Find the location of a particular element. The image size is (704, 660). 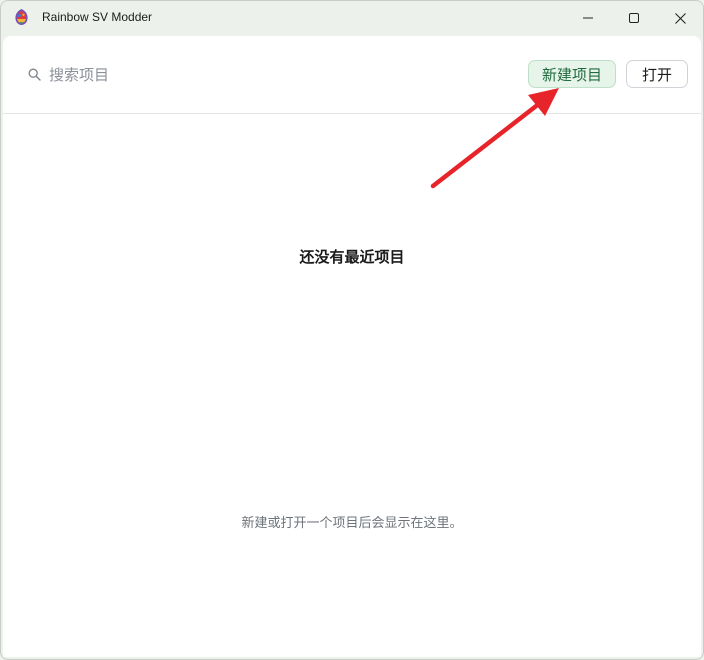

open-button: 打开 is located at coordinates (657, 74).